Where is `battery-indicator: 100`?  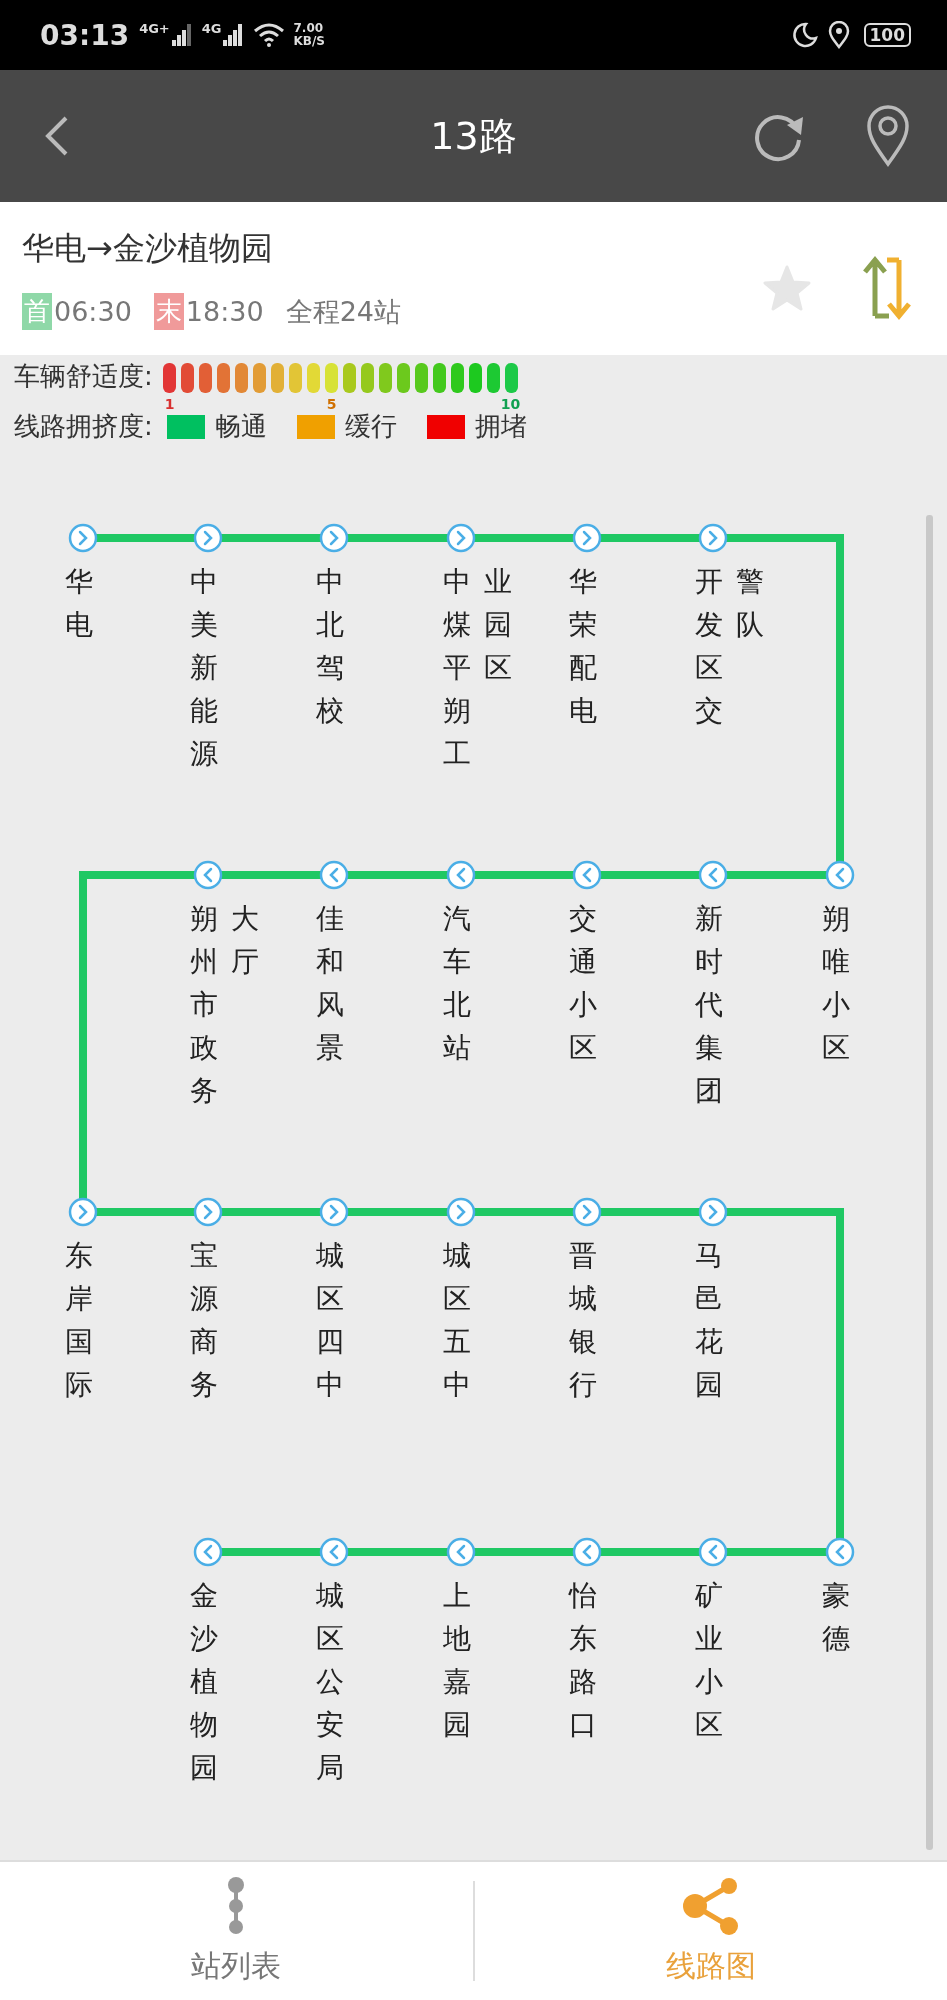
battery-indicator: 100 is located at coordinates (887, 35).